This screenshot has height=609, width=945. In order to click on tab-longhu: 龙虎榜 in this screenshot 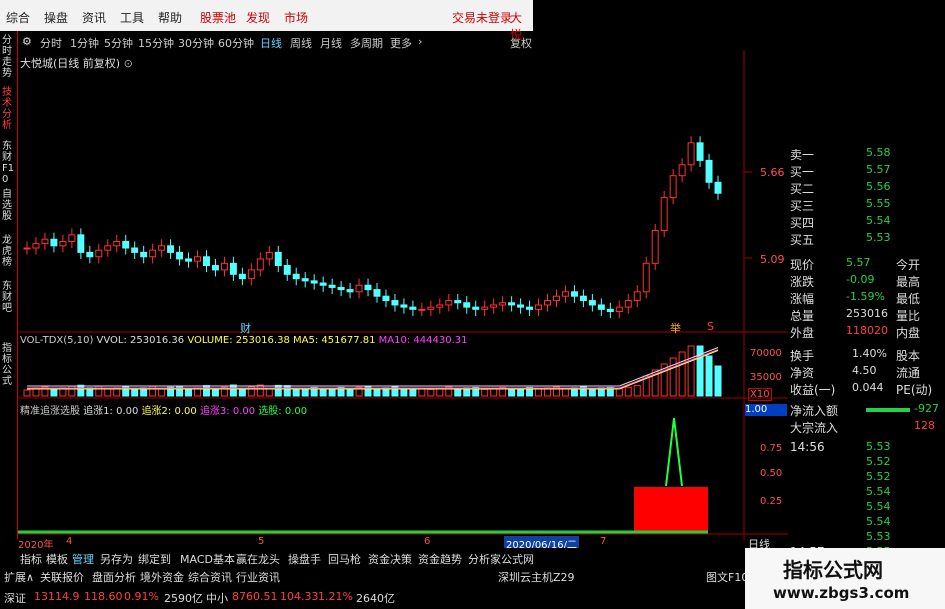, I will do `click(8, 251)`.